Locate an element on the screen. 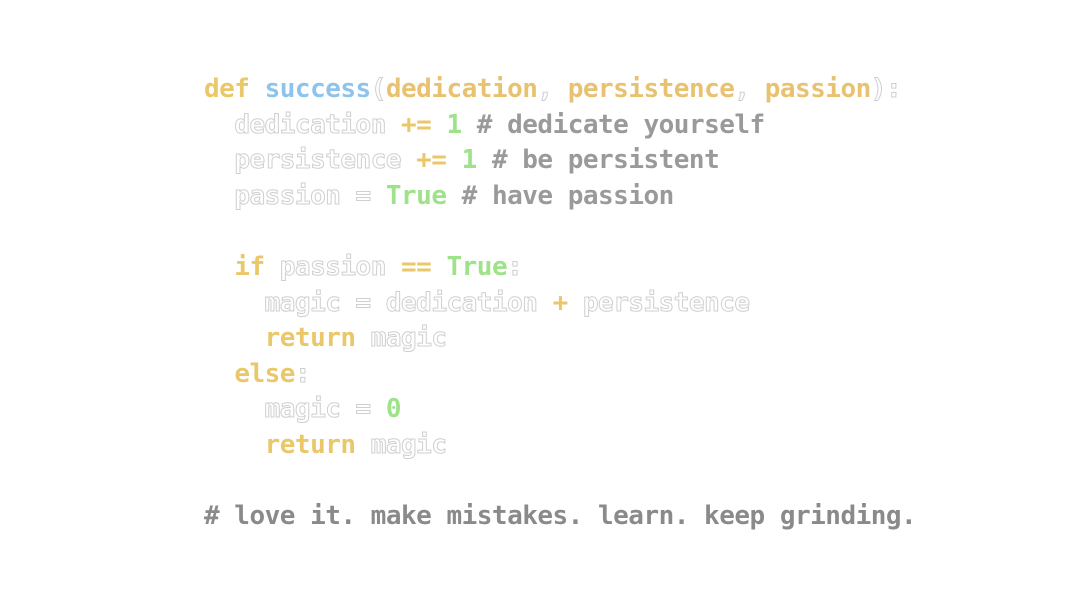  code-token-punct: ): is located at coordinates (886, 89).